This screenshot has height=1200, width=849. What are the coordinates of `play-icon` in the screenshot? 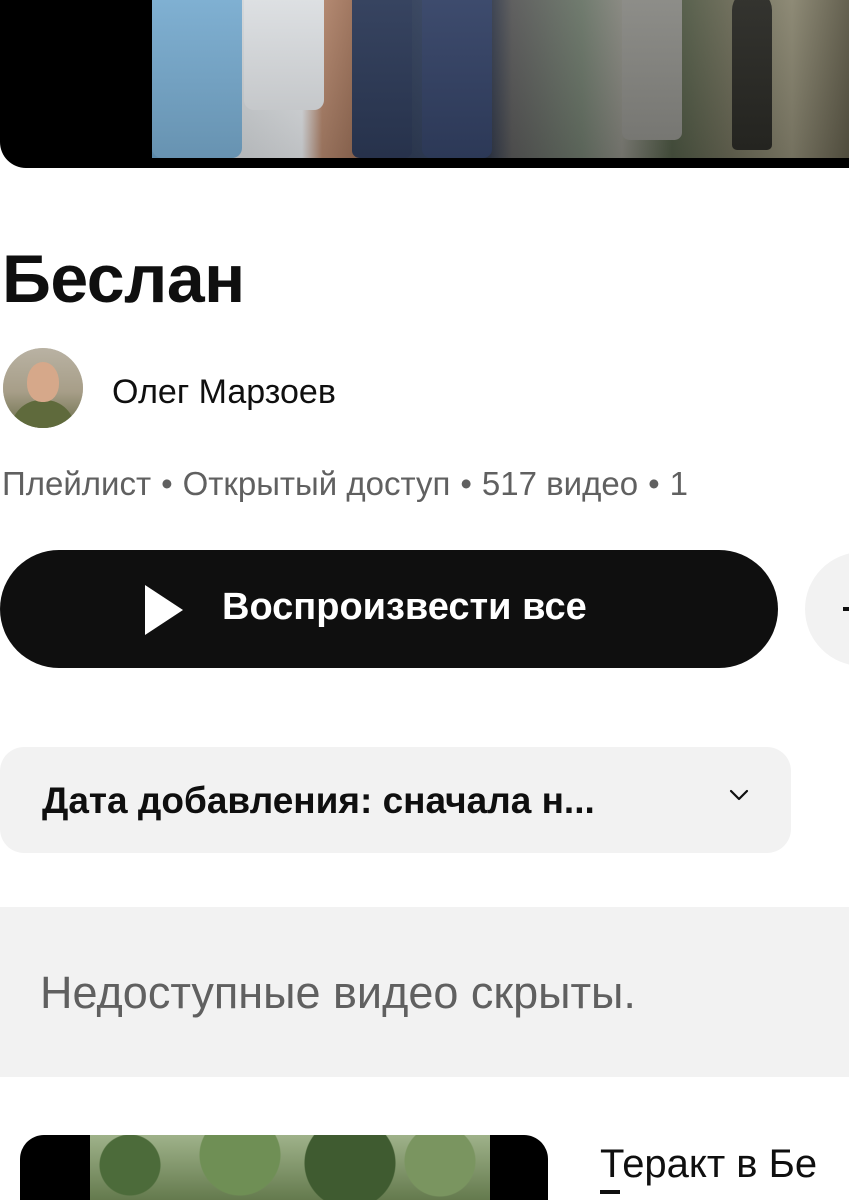 It's located at (164, 610).